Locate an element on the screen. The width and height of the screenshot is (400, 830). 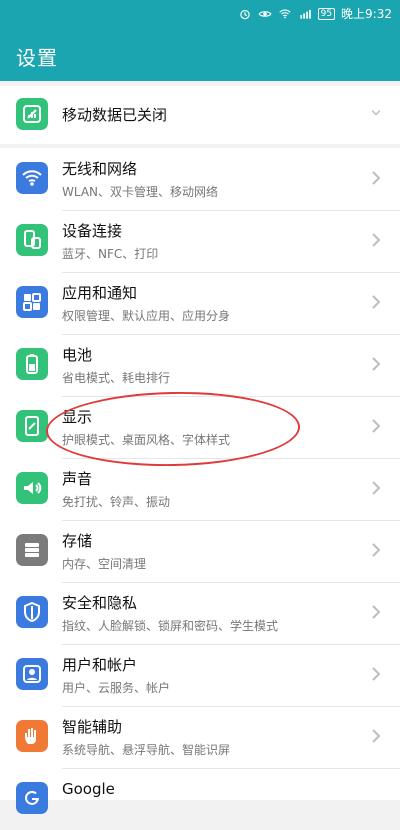
settings-item-title: 设备连接 is located at coordinates (92, 231).